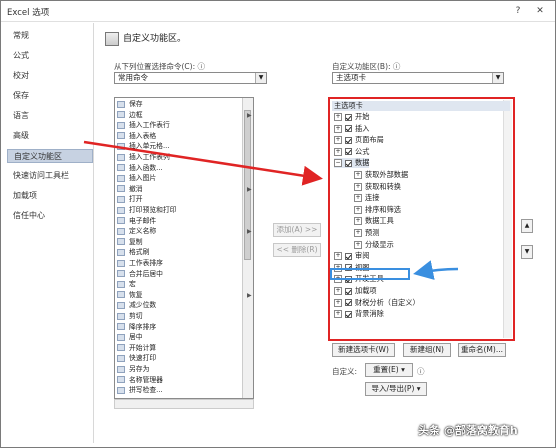  What do you see at coordinates (436, 270) in the screenshot?
I see `blue-arrow` at bounding box center [436, 270].